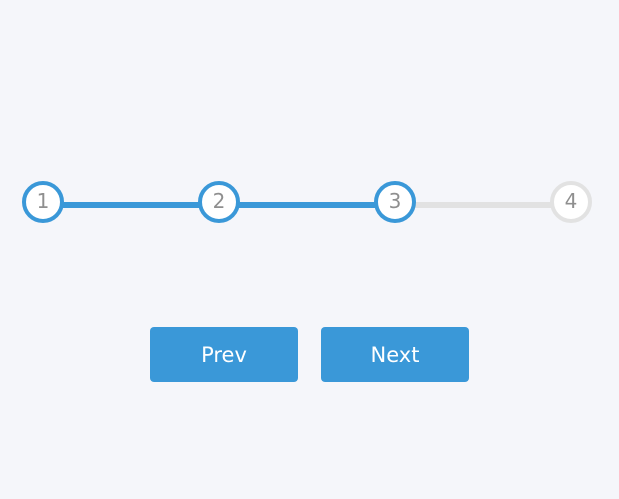 Image resolution: width=619 pixels, height=499 pixels. I want to click on step-circle-2: 2, so click(219, 202).